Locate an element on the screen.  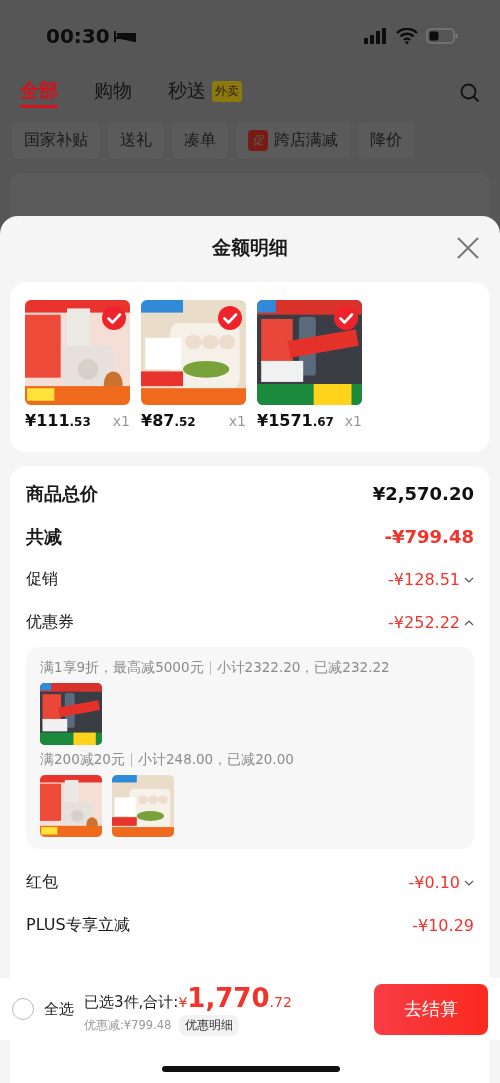
summary-label: 优惠券 is located at coordinates (50, 622).